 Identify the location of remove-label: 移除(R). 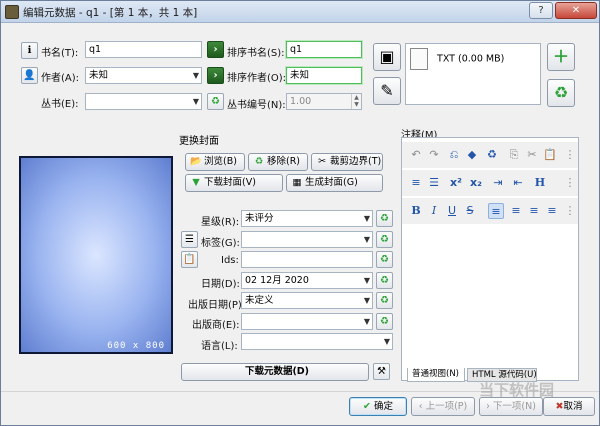
(284, 161).